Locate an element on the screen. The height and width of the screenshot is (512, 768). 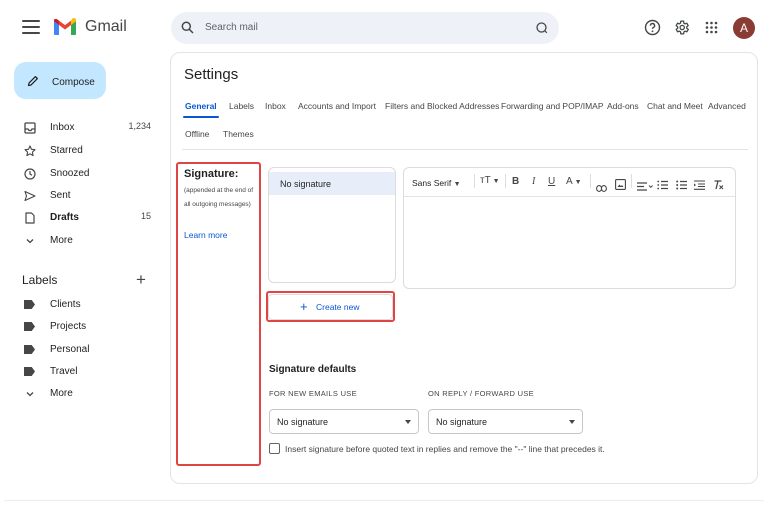
font-family-select: Sans Serif ▼ is located at coordinates (436, 183).